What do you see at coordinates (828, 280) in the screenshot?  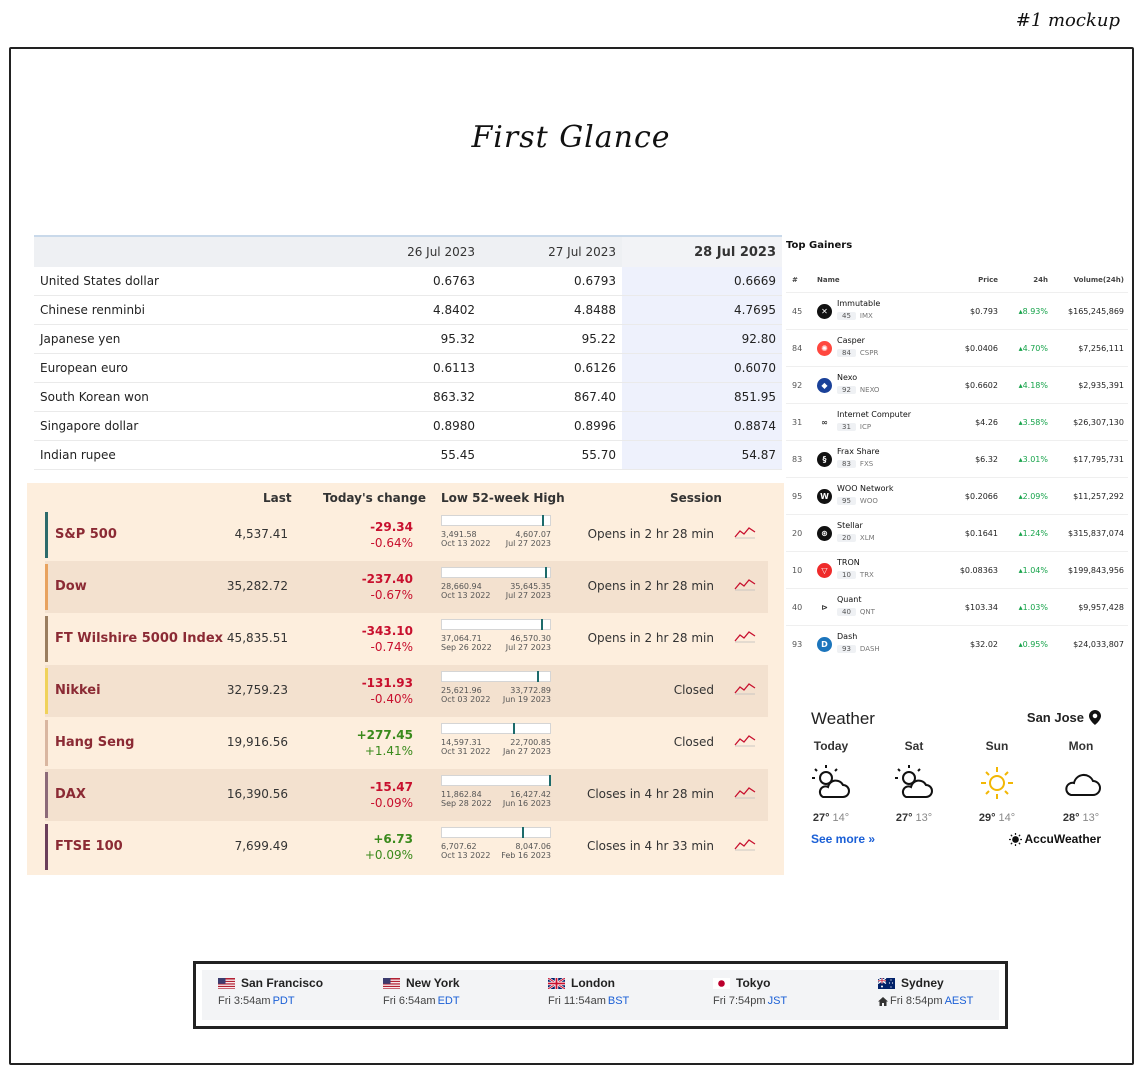 I see `name-column-header: Name` at bounding box center [828, 280].